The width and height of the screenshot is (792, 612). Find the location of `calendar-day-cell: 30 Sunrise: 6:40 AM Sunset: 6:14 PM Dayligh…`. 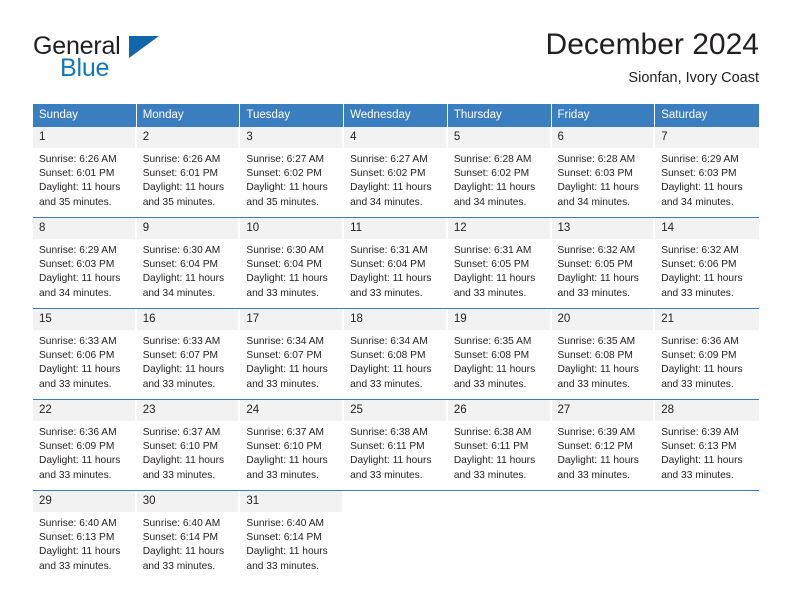

calendar-day-cell: 30 Sunrise: 6:40 AM Sunset: 6:14 PM Dayligh… is located at coordinates (188, 532).